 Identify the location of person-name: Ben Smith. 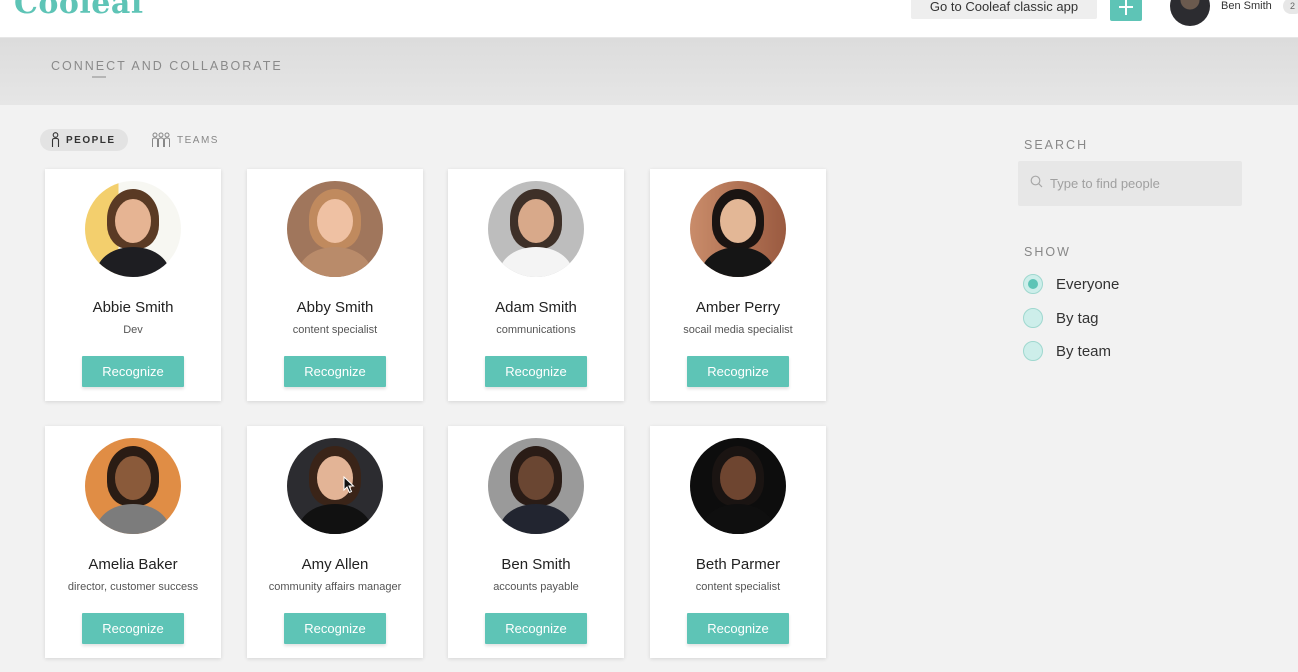
(536, 564).